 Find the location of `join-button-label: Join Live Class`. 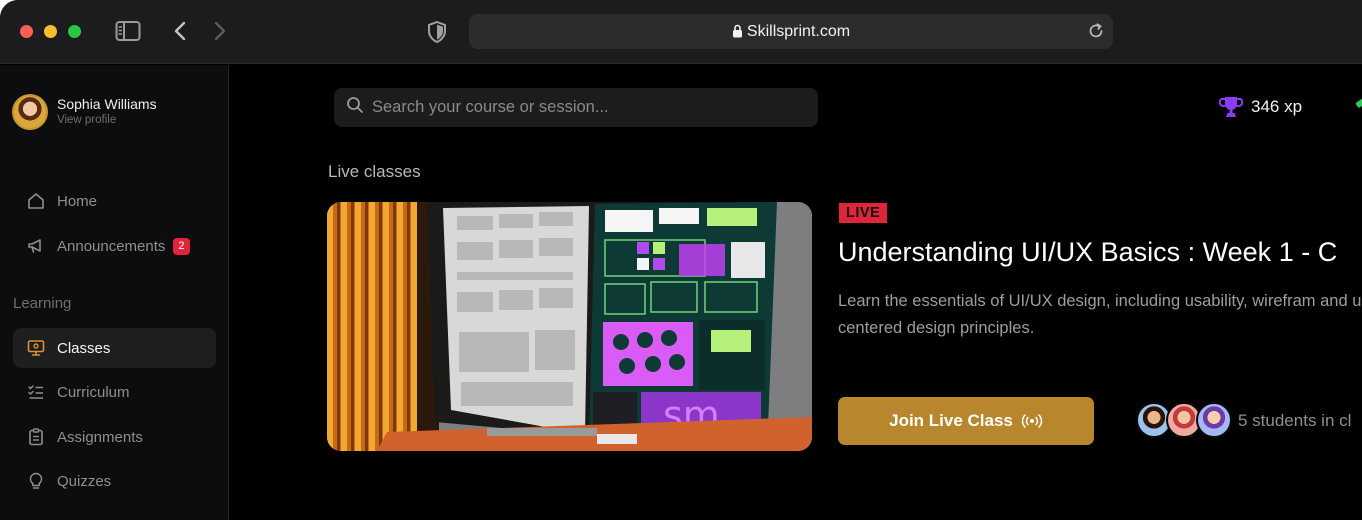

join-button-label: Join Live Class is located at coordinates (951, 420).